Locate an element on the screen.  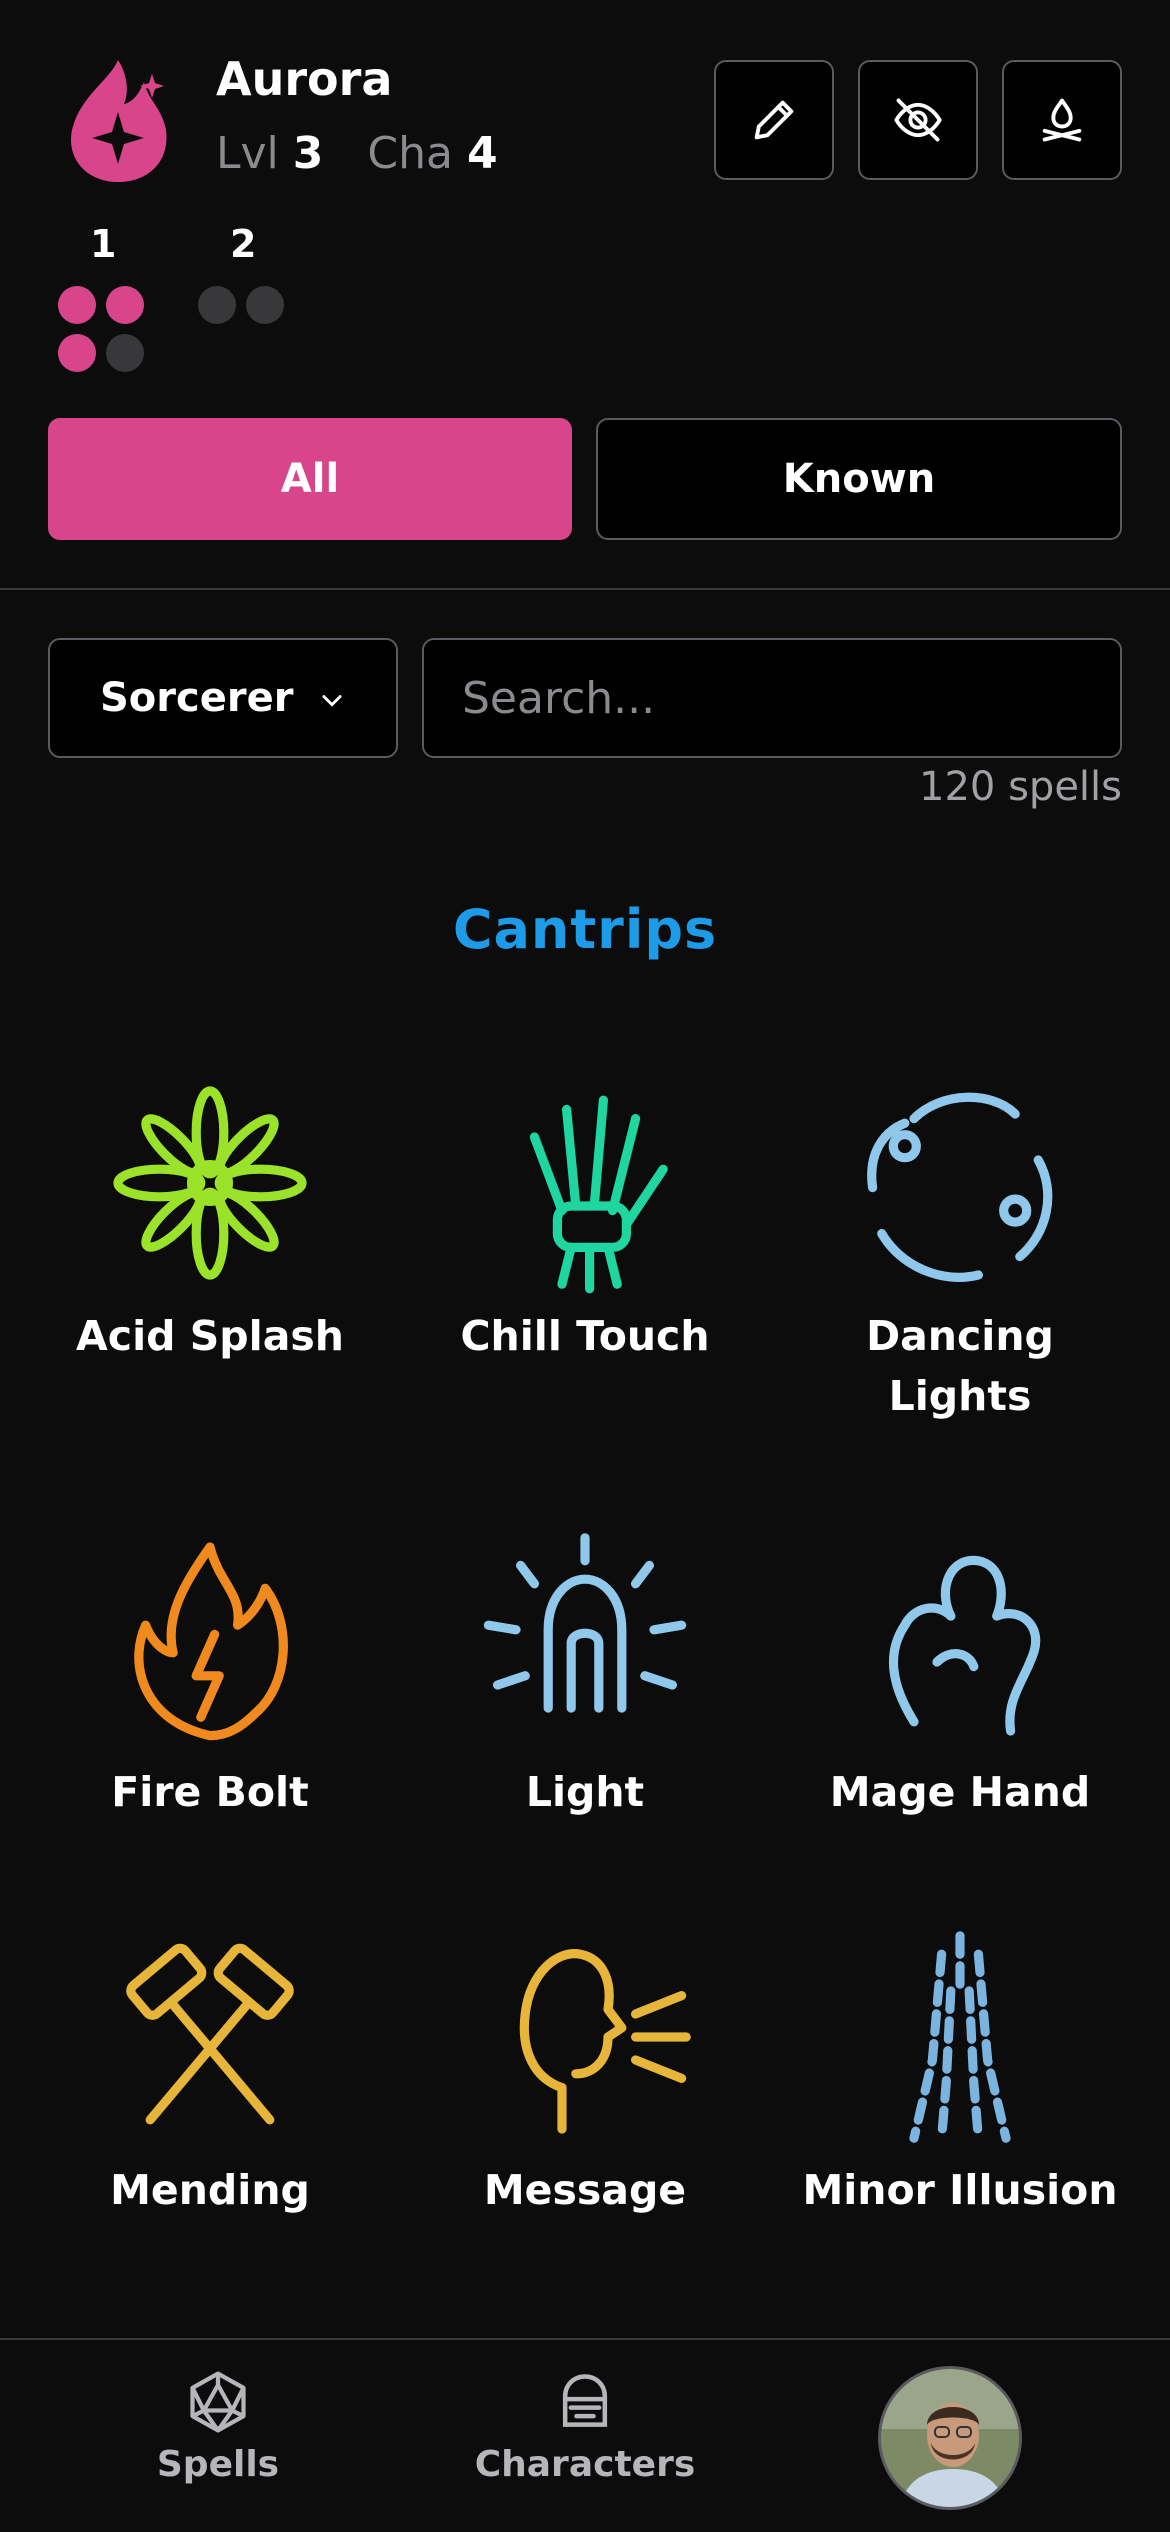
bottom-nav: Spells Characters is located at coordinates (585, 2435).